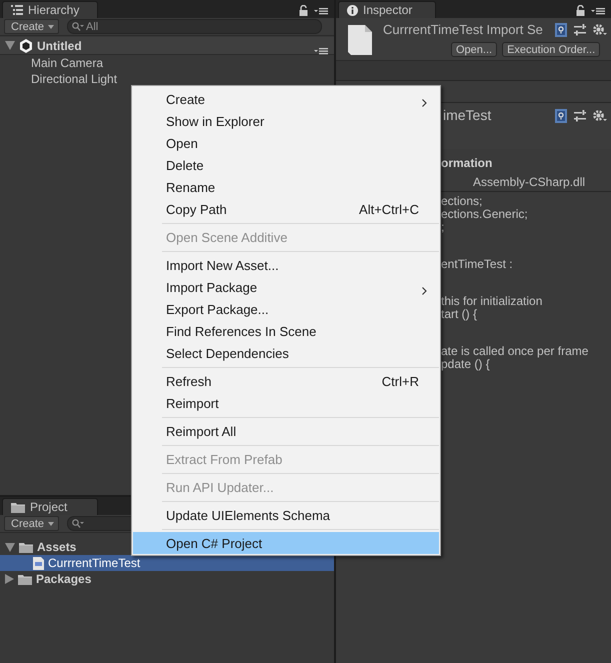 The width and height of the screenshot is (611, 663). I want to click on scene-name: Untitled, so click(59, 45).